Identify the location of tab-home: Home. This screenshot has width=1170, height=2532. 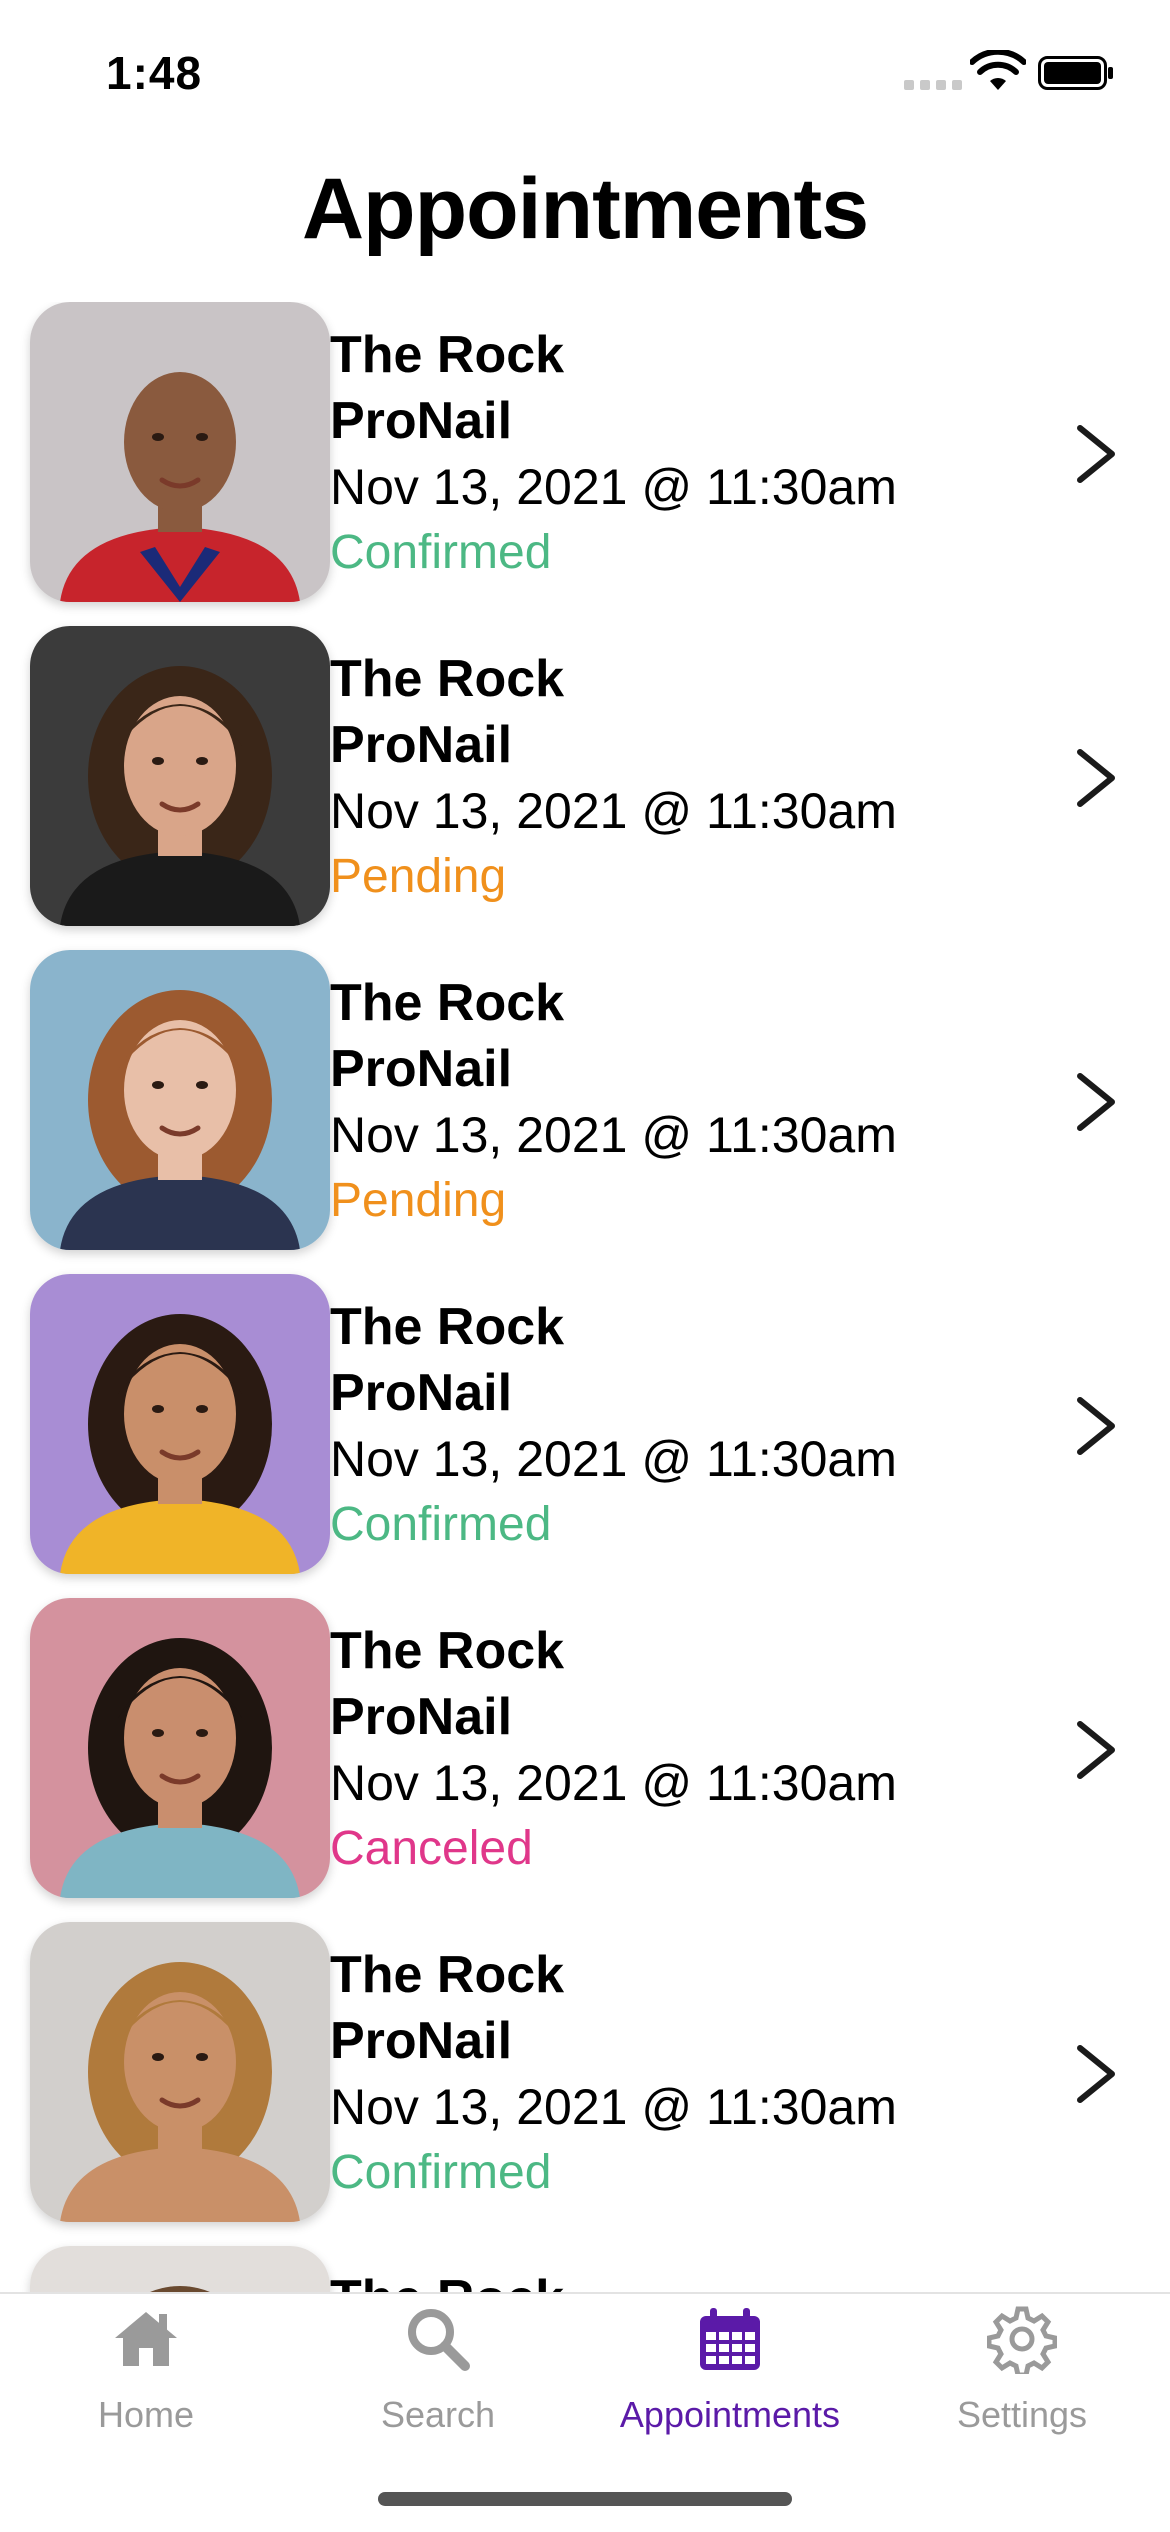
(146, 2374).